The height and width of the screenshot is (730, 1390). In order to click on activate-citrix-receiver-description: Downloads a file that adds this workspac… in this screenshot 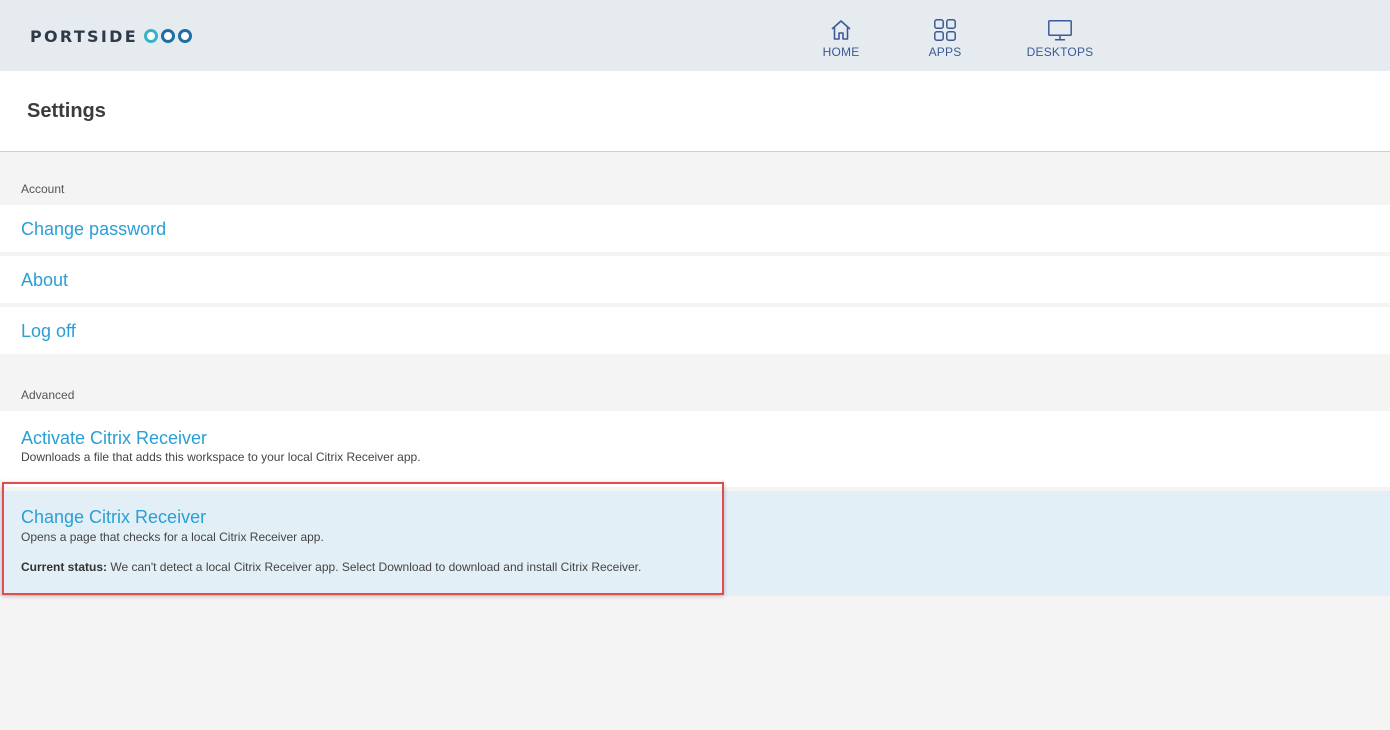, I will do `click(221, 457)`.